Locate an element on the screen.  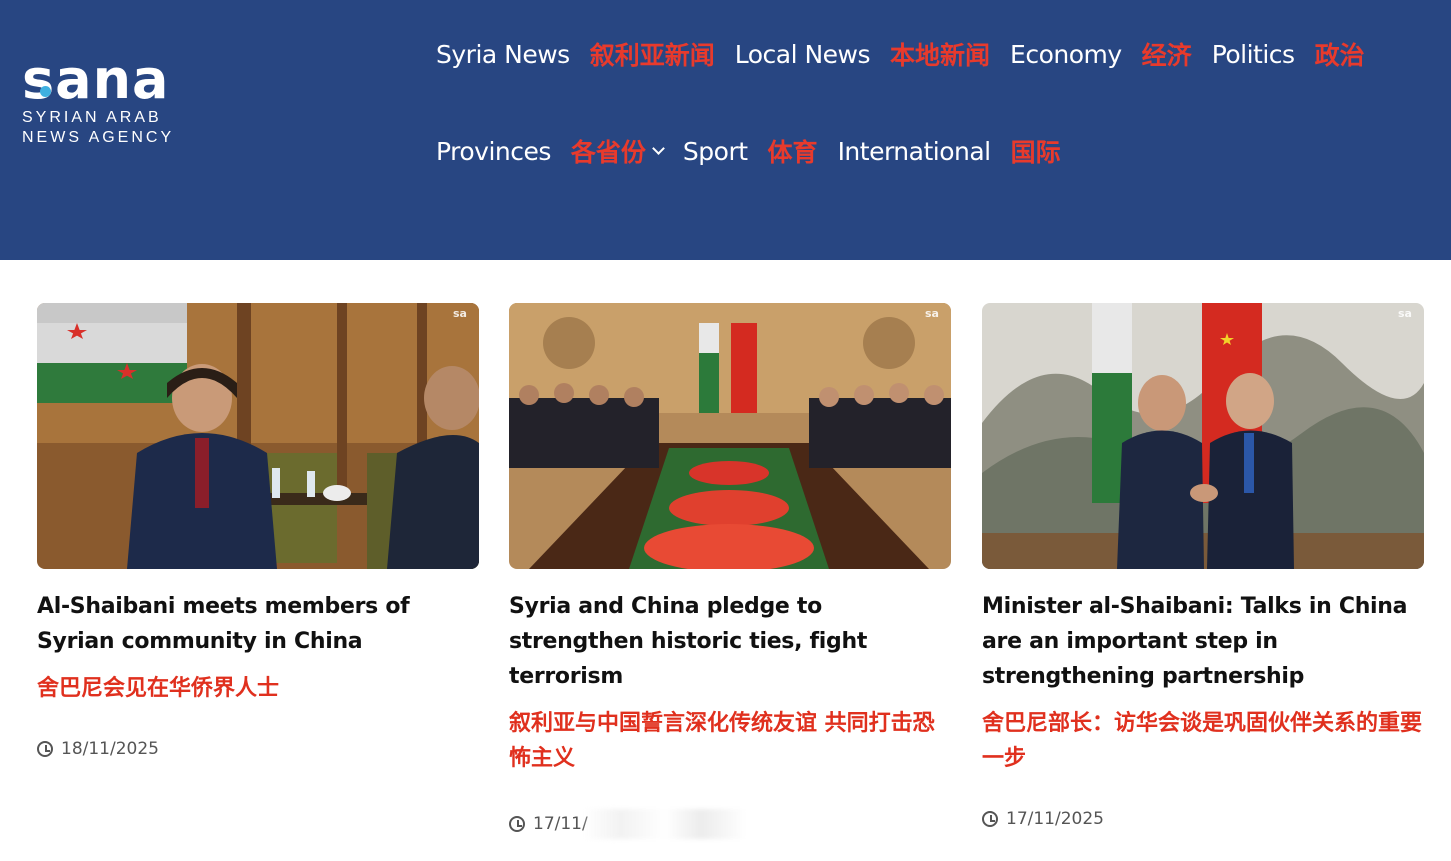
nav-item-economy: Economy 经济 is located at coordinates (1101, 54).